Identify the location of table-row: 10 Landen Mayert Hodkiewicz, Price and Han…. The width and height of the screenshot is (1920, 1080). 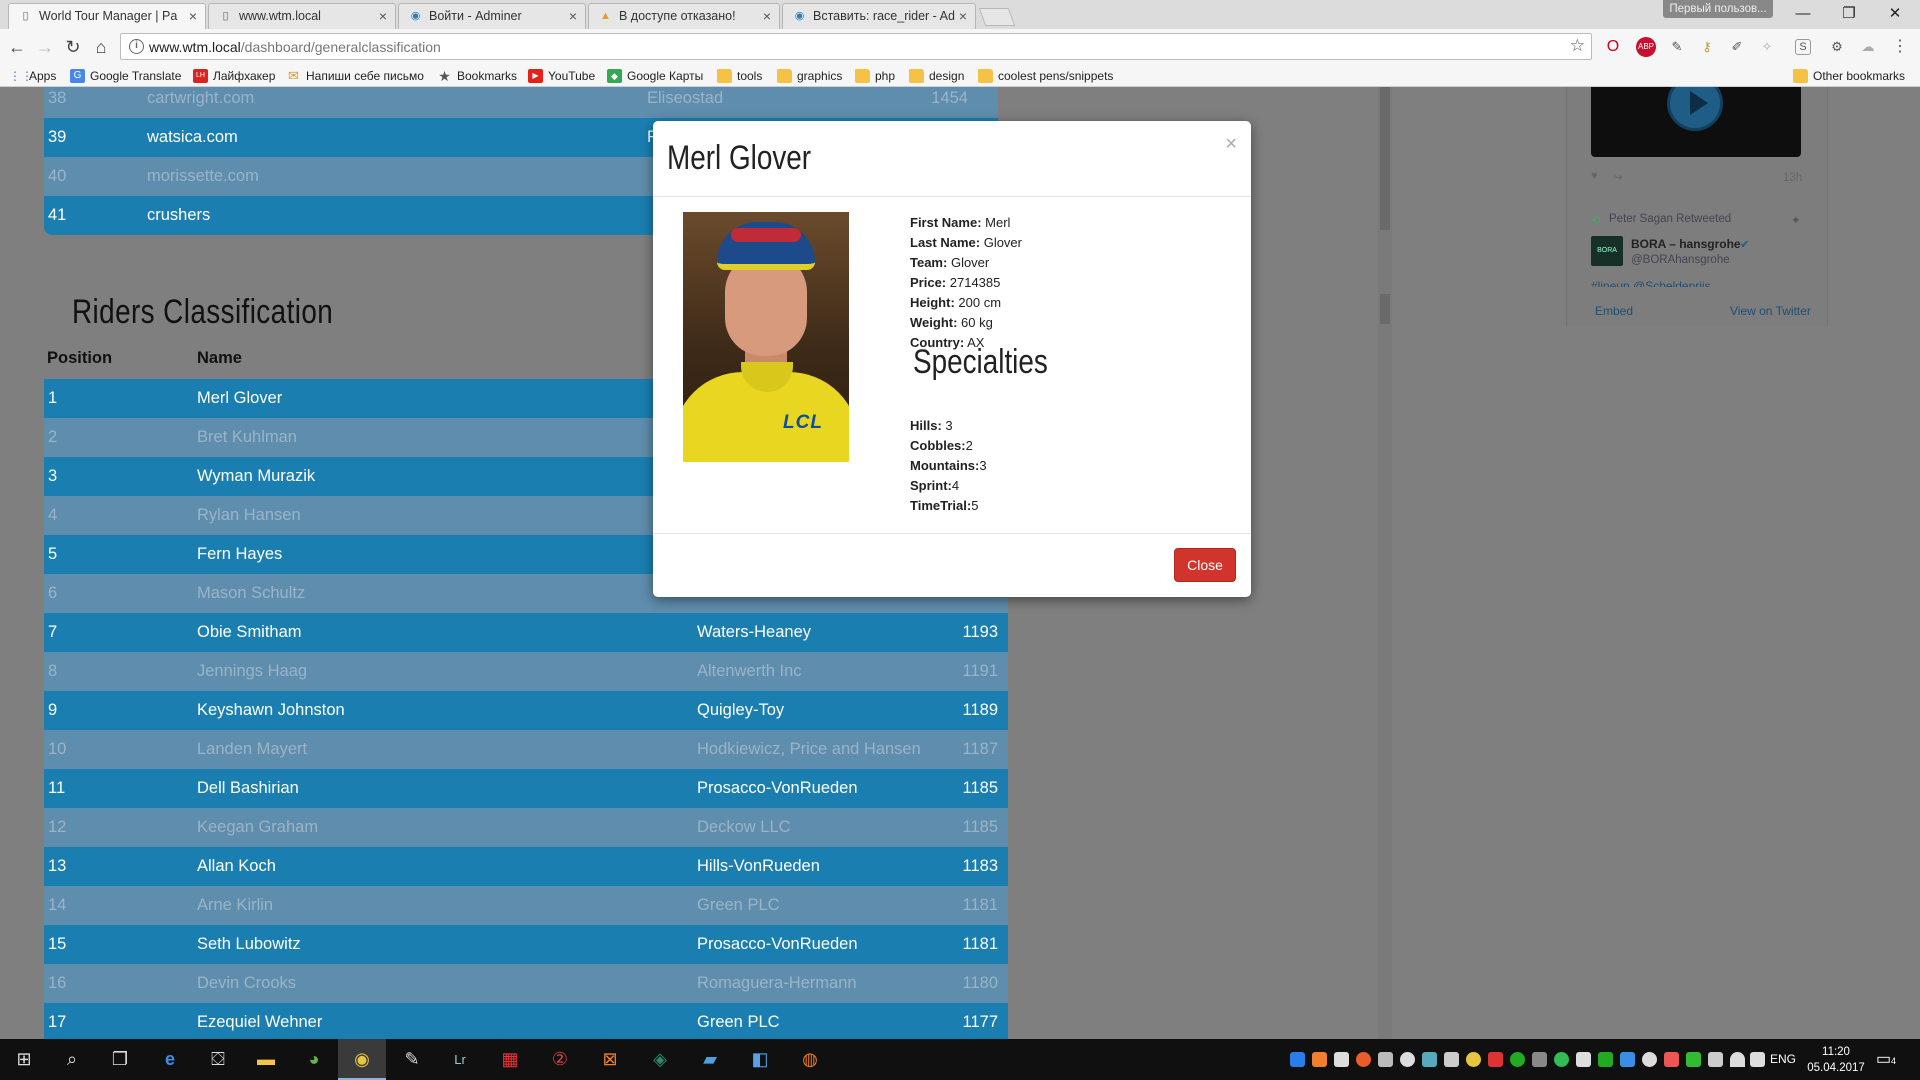
(526, 749).